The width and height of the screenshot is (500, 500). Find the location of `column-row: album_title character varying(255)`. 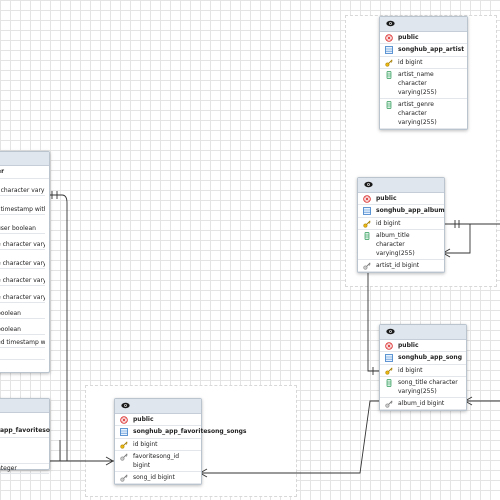

column-row: album_title character varying(255) is located at coordinates (401, 245).